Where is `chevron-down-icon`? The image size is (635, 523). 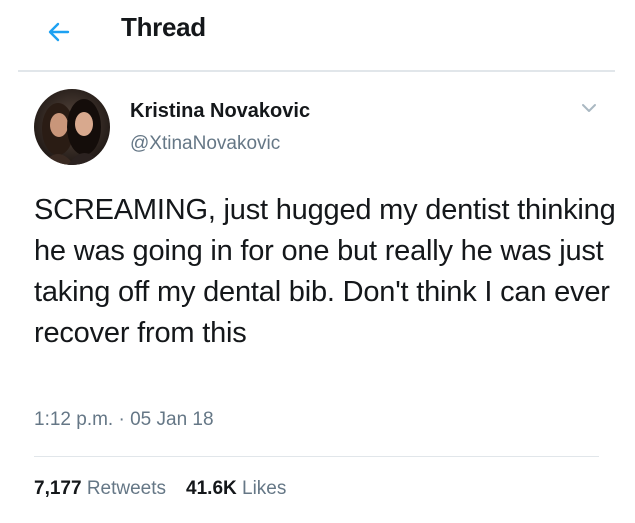
chevron-down-icon is located at coordinates (589, 108).